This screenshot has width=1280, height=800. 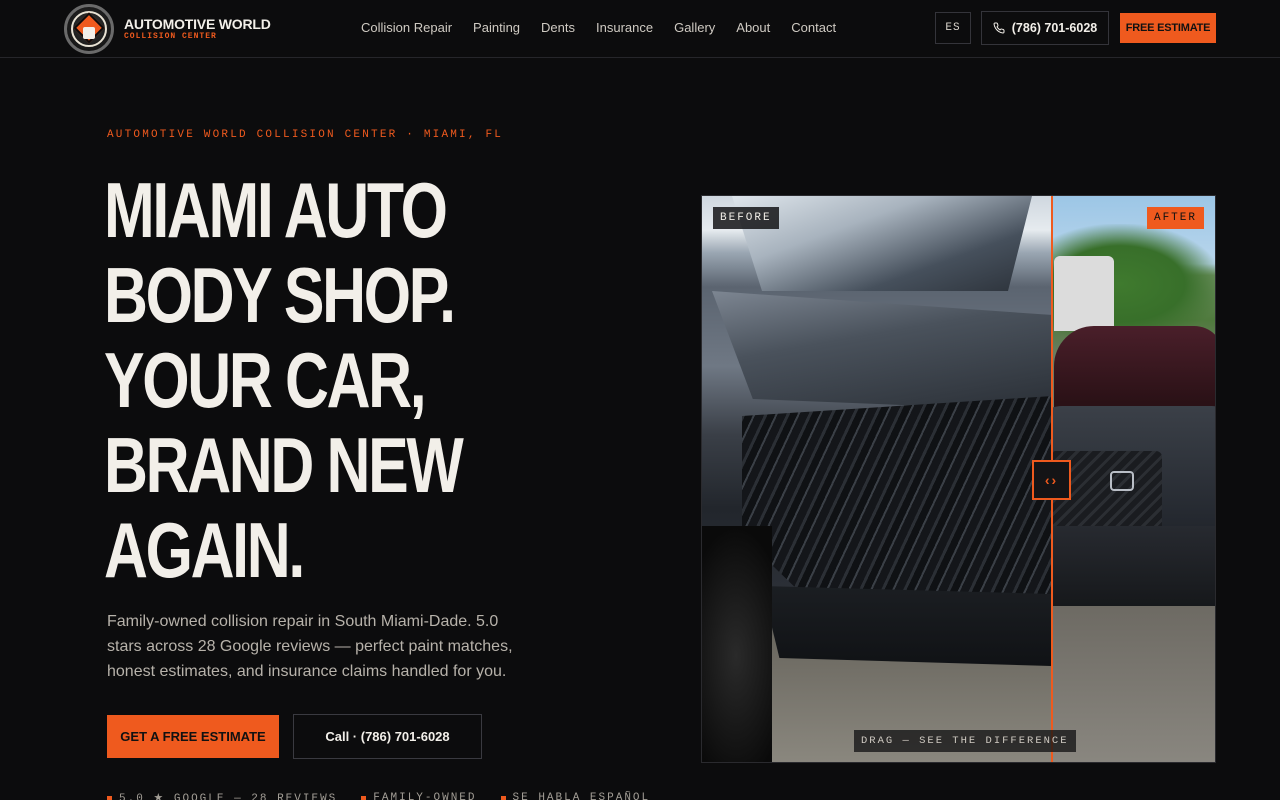 What do you see at coordinates (694, 28) in the screenshot?
I see `nav-item-gallery: Gallery` at bounding box center [694, 28].